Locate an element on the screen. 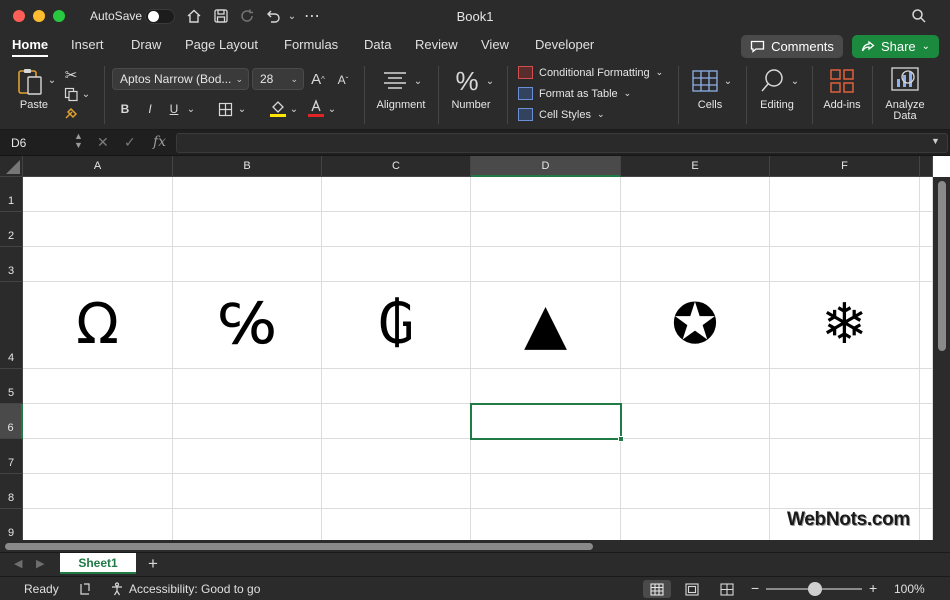  column-header-e: E is located at coordinates (695, 166).